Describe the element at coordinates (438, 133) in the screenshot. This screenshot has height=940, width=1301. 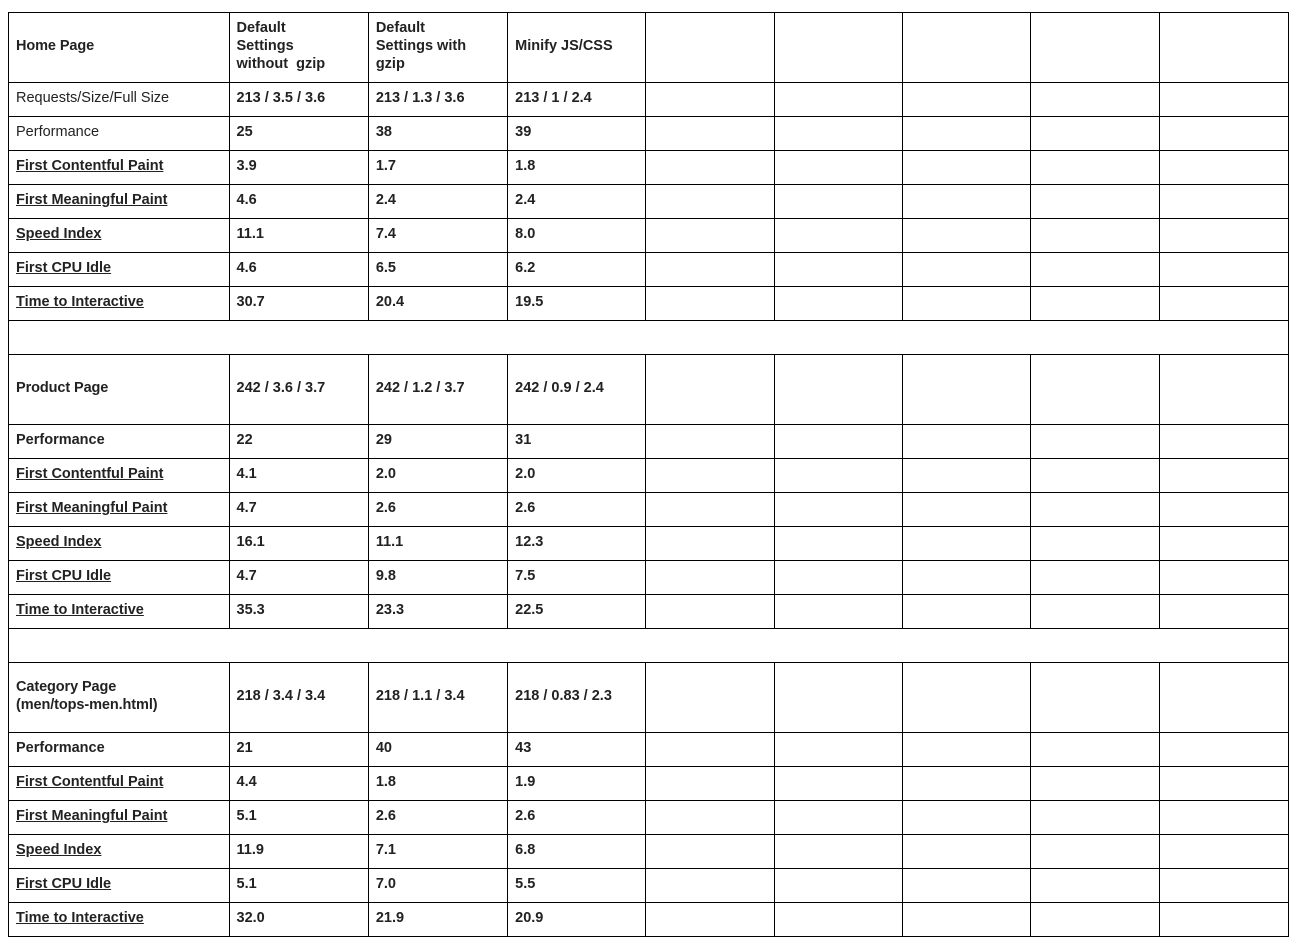
I see `value-cell: 38` at that location.